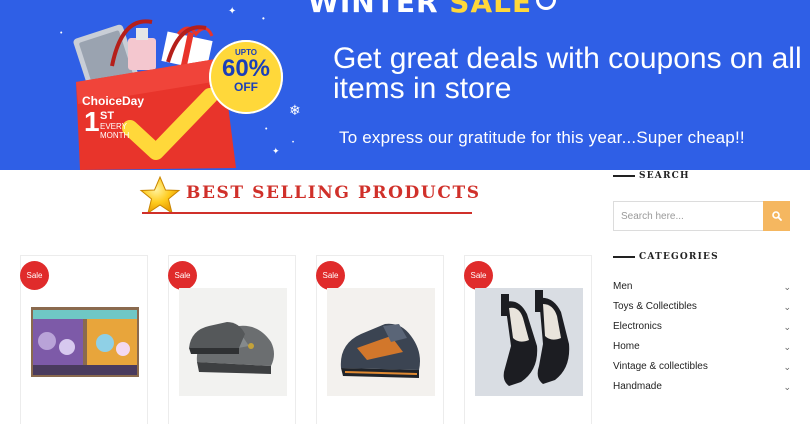 This screenshot has height=424, width=810. What do you see at coordinates (703, 390) in the screenshot?
I see `category-item-handmade: Handmade ⌄` at bounding box center [703, 390].